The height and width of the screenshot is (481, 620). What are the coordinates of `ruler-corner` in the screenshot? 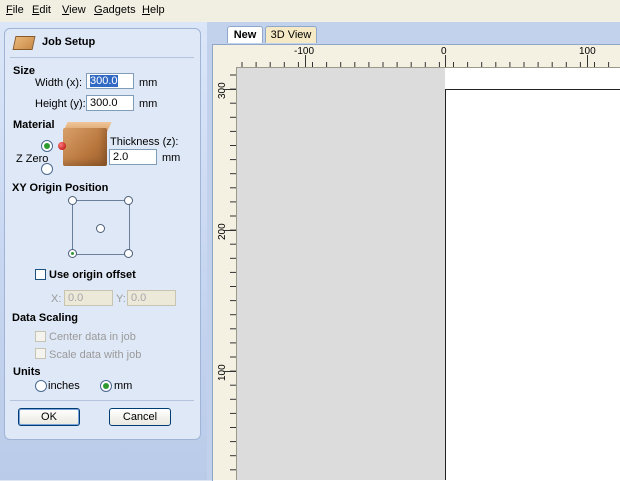 It's located at (225, 56).